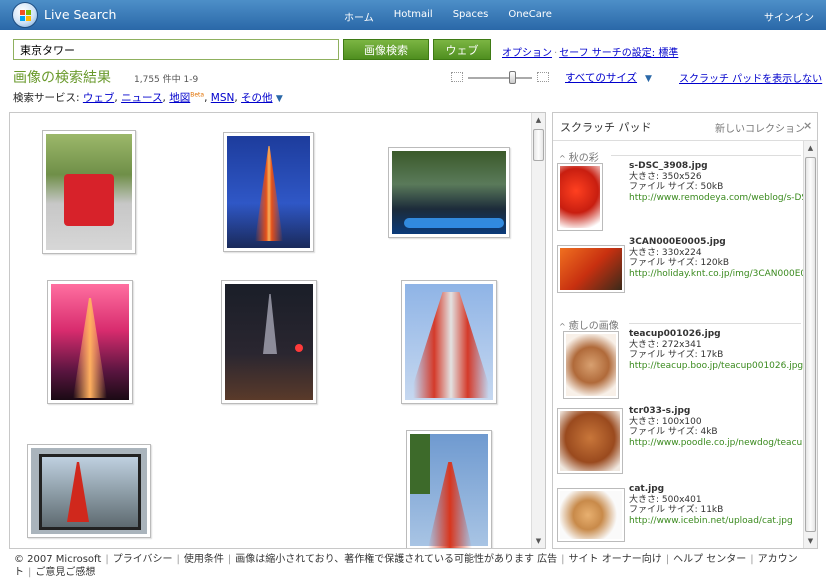 The image size is (826, 583). Describe the element at coordinates (89, 192) in the screenshot. I see `result-thumb-love-sculpture` at that location.